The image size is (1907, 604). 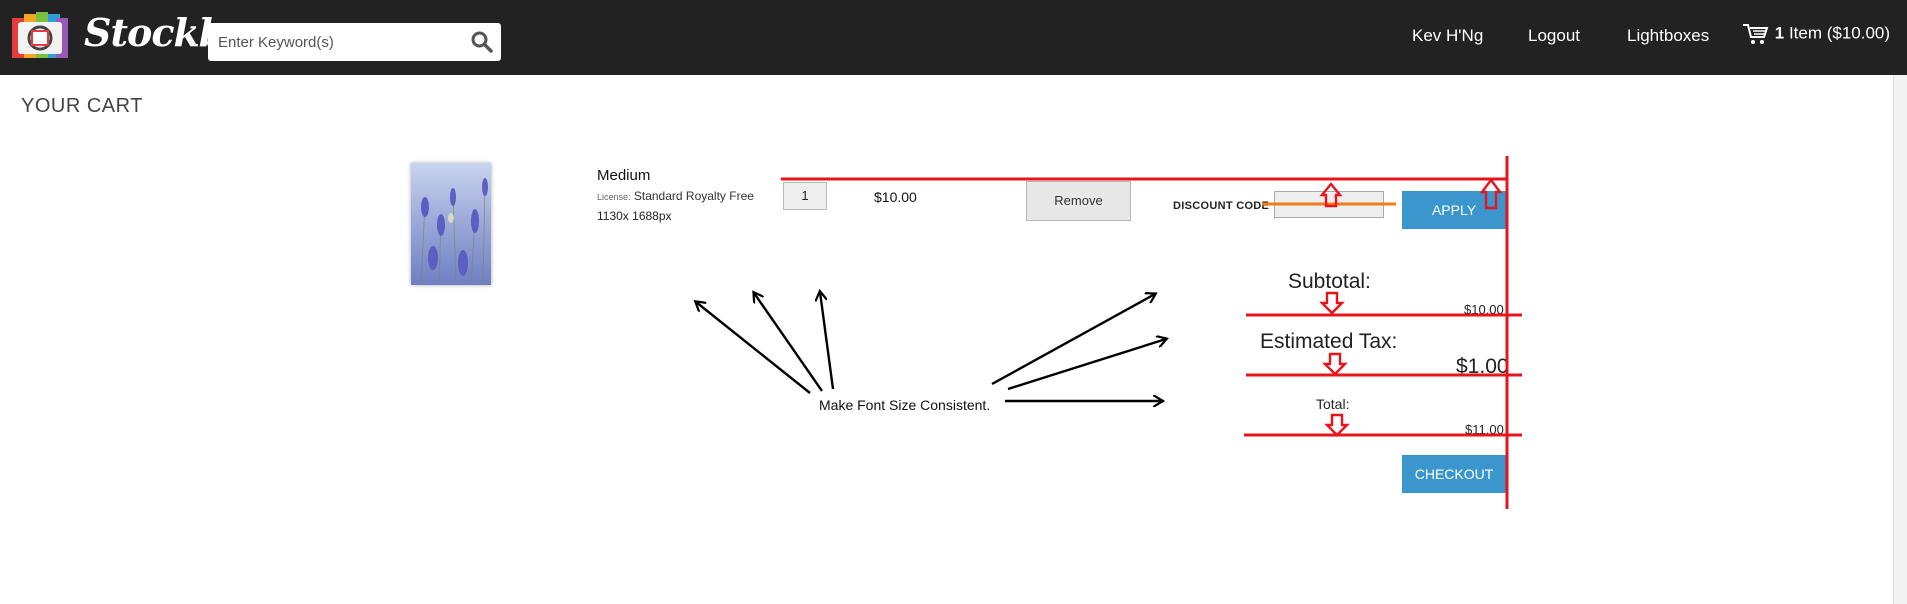 I want to click on estimated-tax-value: $1.00, so click(x=1482, y=366).